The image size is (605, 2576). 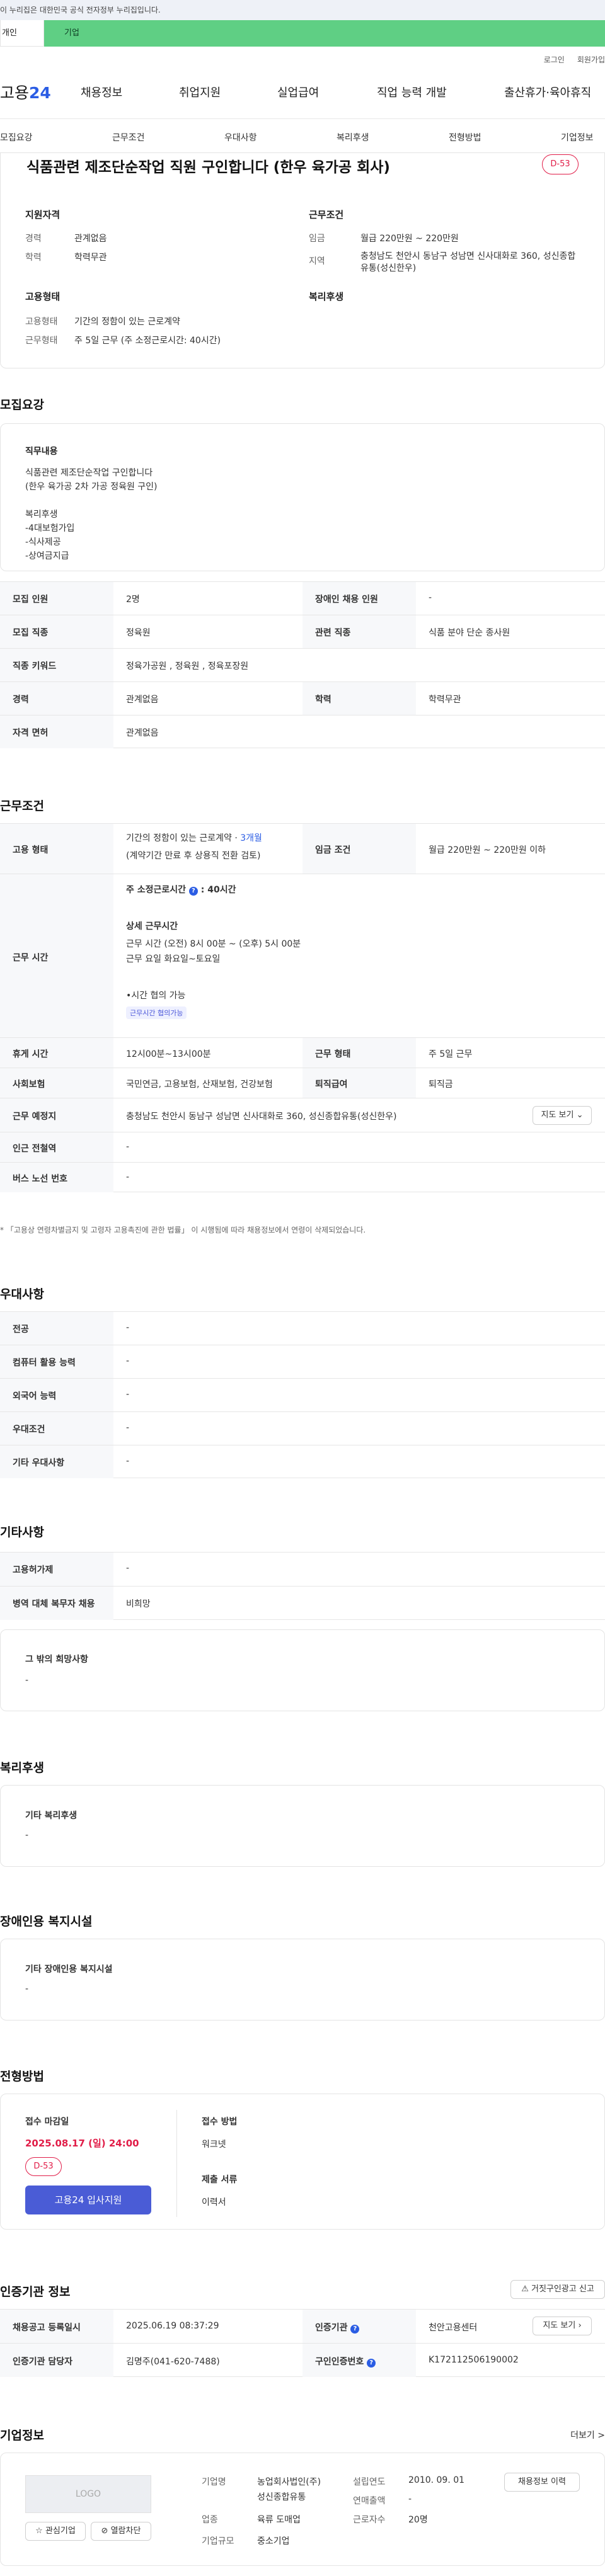 What do you see at coordinates (591, 59) in the screenshot?
I see `join-link: 회원가입` at bounding box center [591, 59].